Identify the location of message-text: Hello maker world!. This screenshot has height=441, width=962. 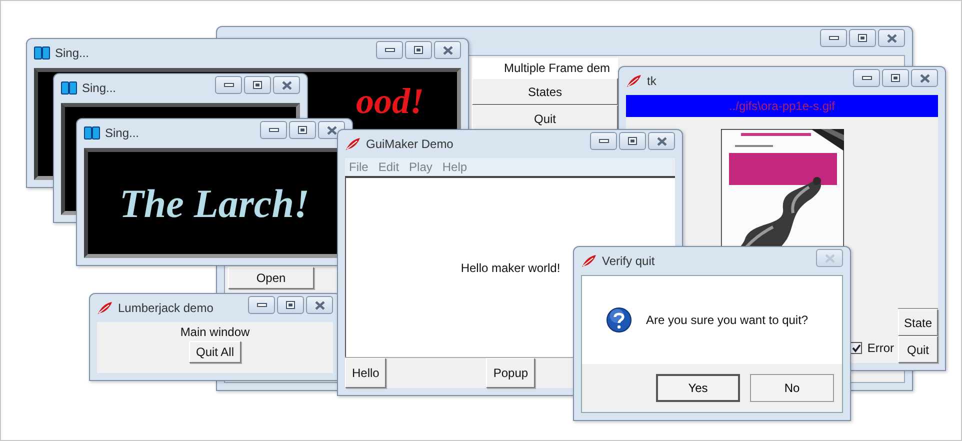
(510, 267).